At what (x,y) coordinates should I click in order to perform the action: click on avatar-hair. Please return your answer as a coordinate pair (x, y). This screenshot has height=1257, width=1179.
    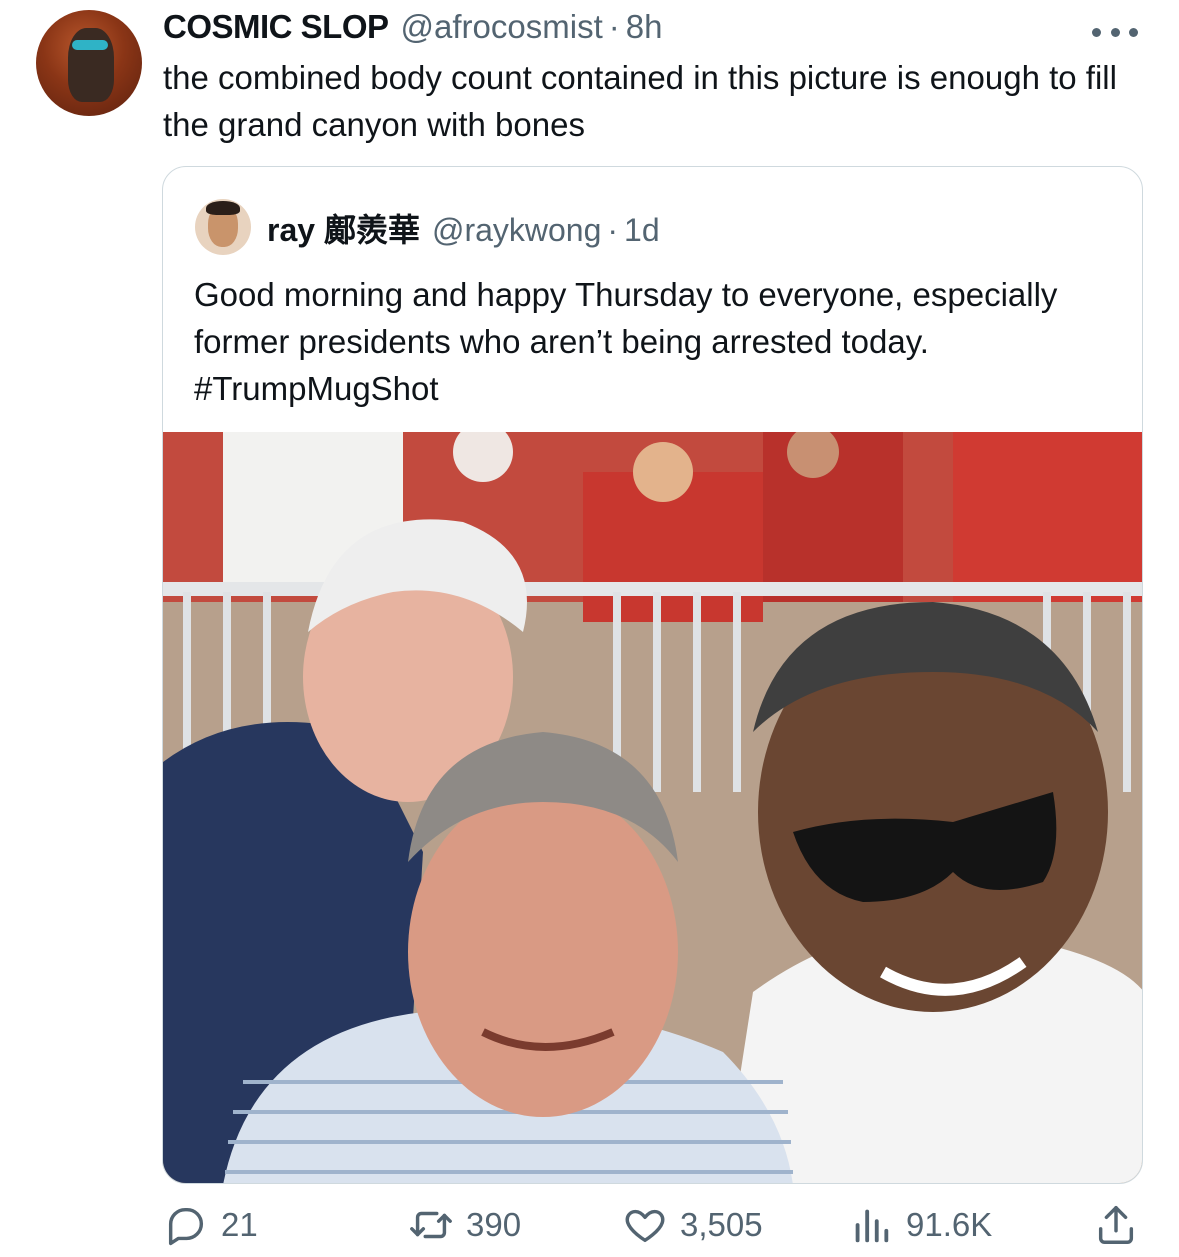
    Looking at the image, I should click on (223, 208).